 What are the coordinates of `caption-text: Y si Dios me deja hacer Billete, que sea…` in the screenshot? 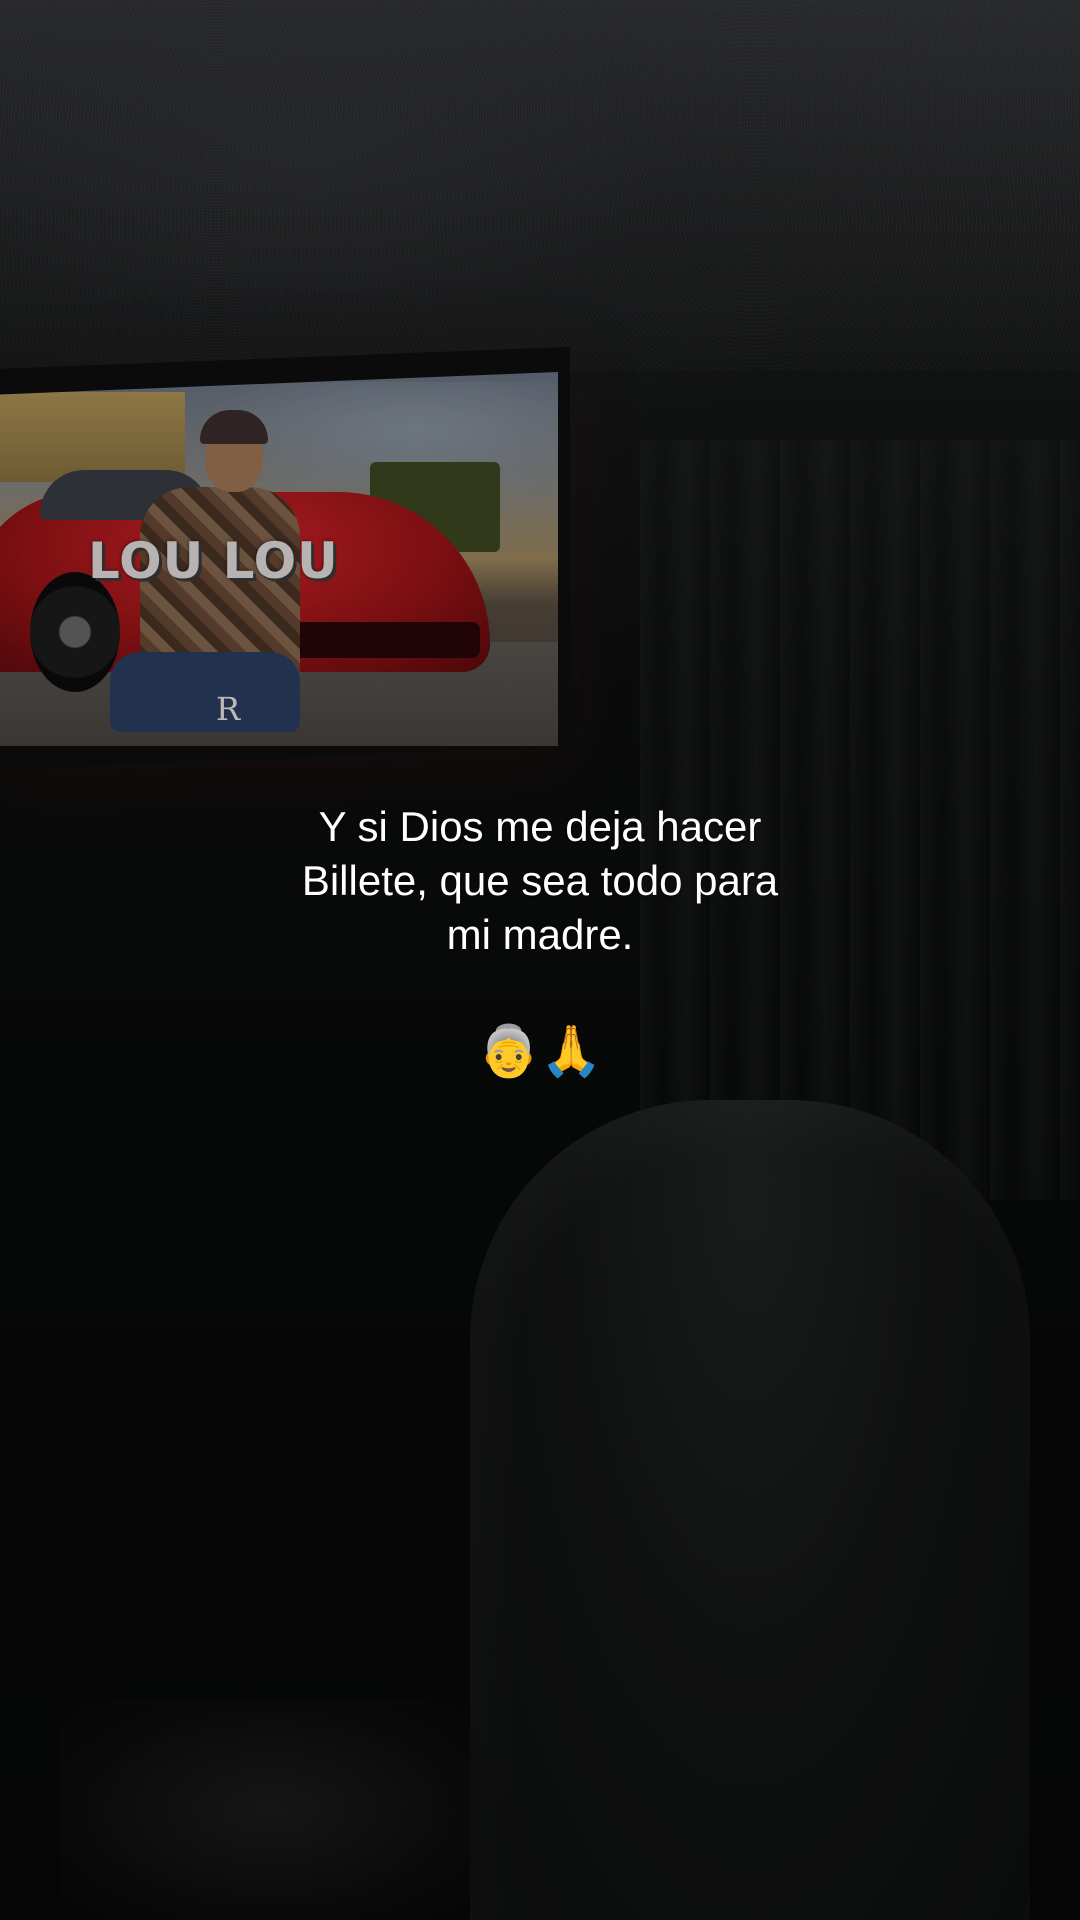 It's located at (540, 880).